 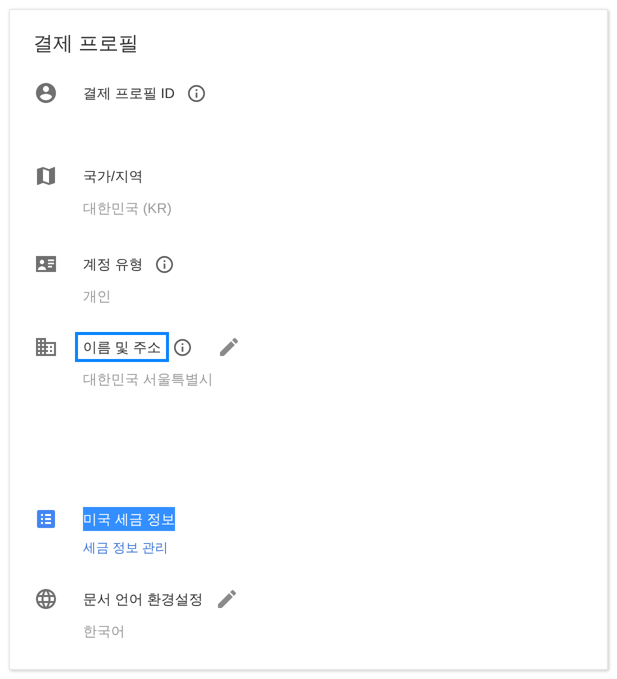 What do you see at coordinates (113, 264) in the screenshot?
I see `field-label: 계정 유형` at bounding box center [113, 264].